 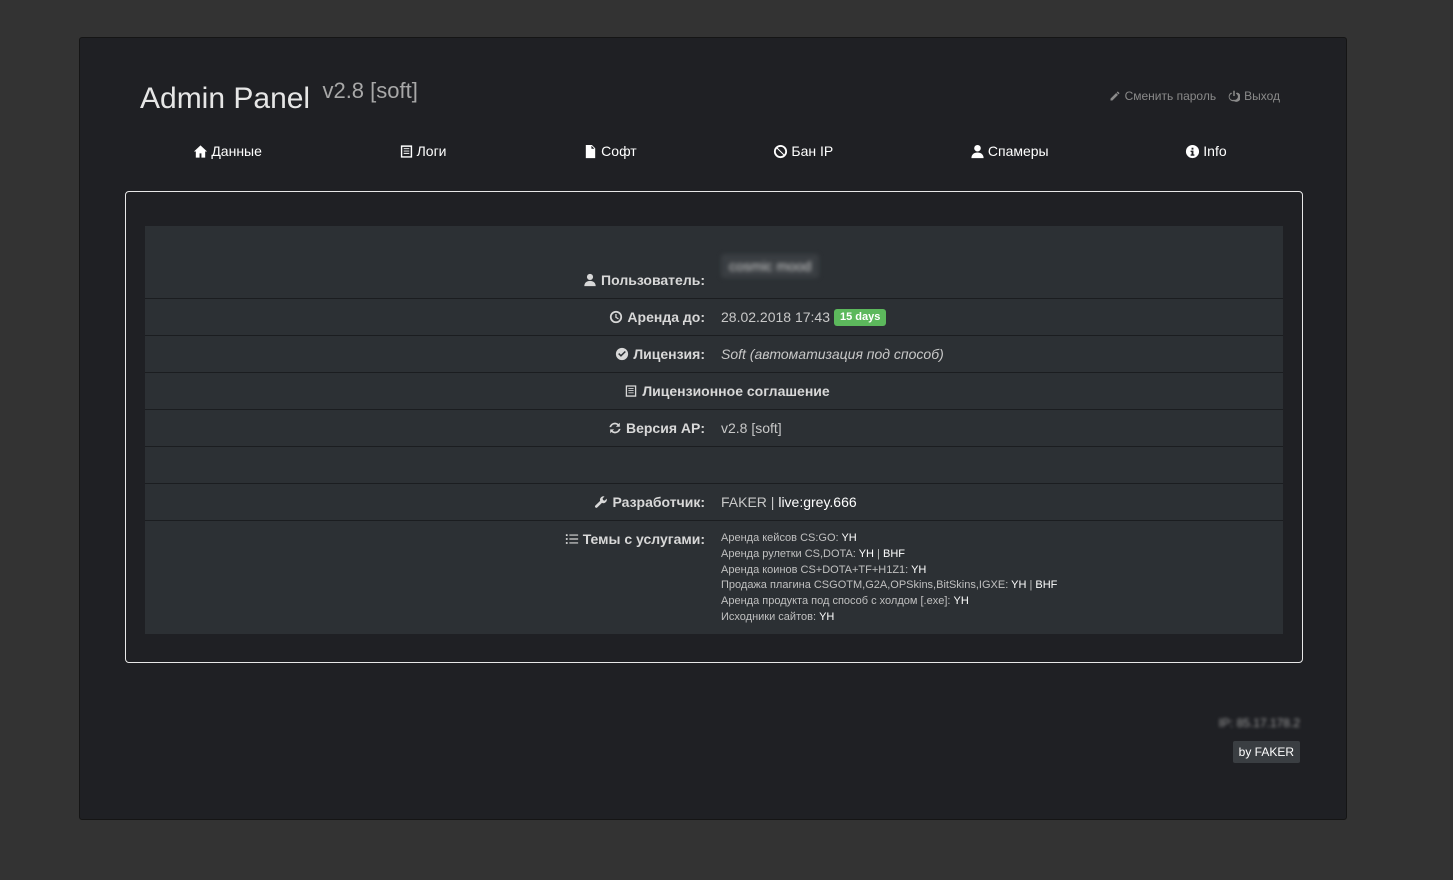 I want to click on service-text: Аренда кейсов CS:GO:, so click(x=781, y=538).